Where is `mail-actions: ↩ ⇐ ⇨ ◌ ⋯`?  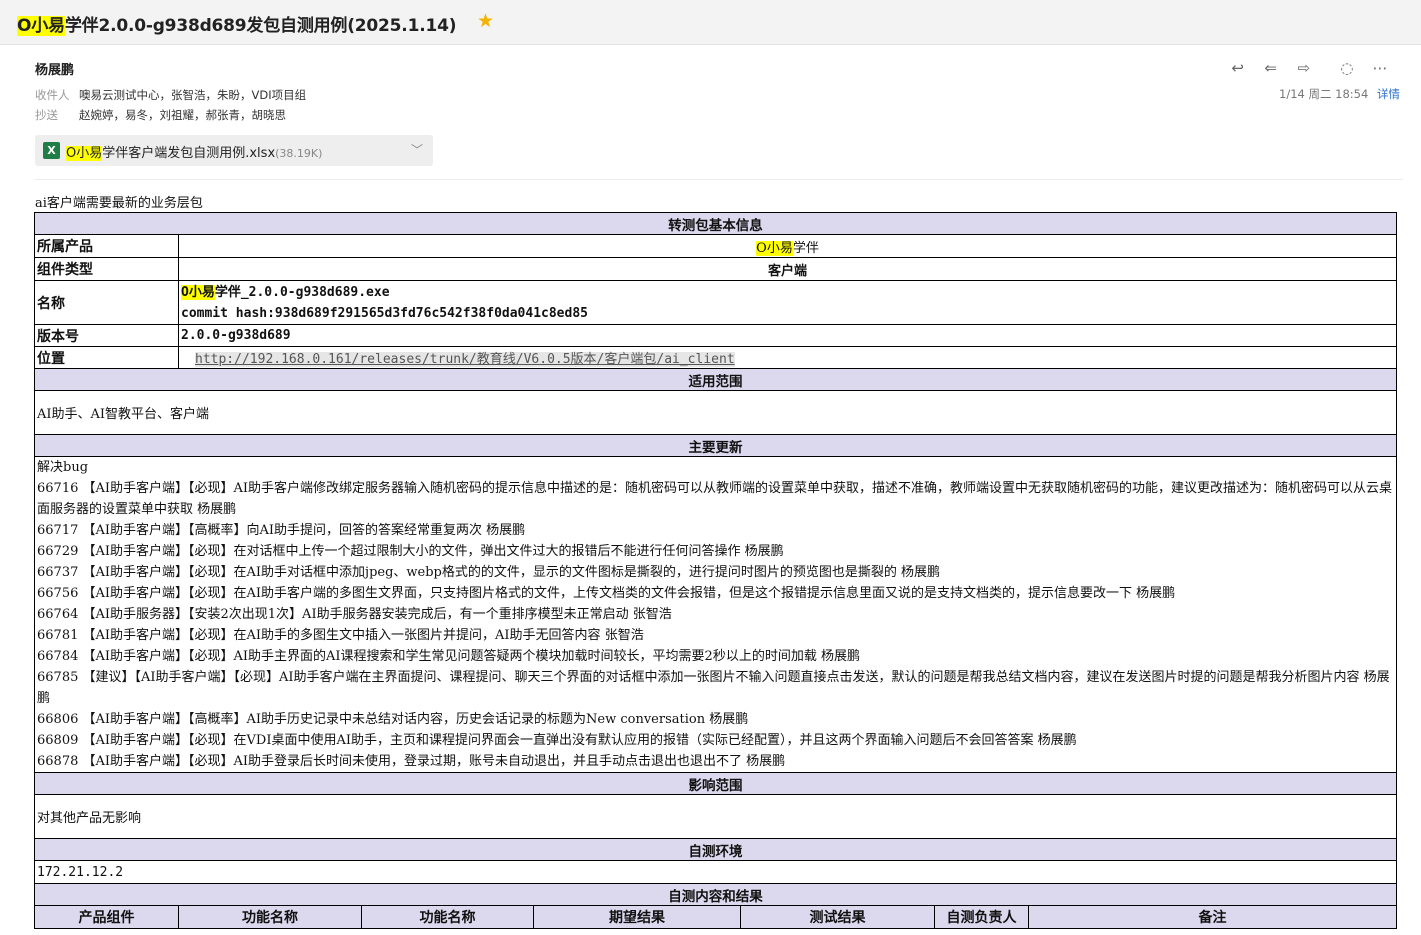 mail-actions: ↩ ⇐ ⇨ ◌ ⋯ is located at coordinates (1304, 67).